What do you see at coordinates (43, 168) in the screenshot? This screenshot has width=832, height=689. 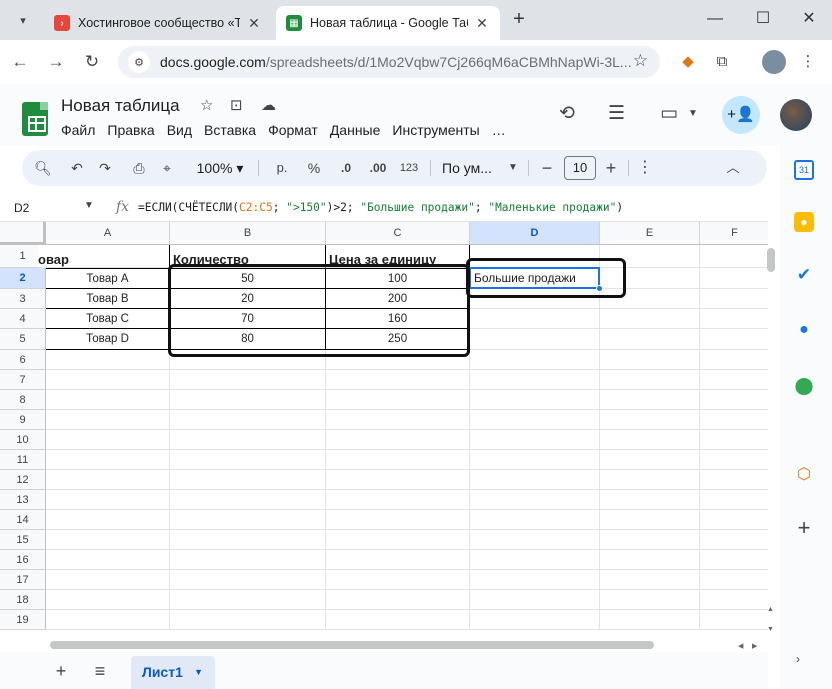 I see `search-menus-icon: 🔍︎` at bounding box center [43, 168].